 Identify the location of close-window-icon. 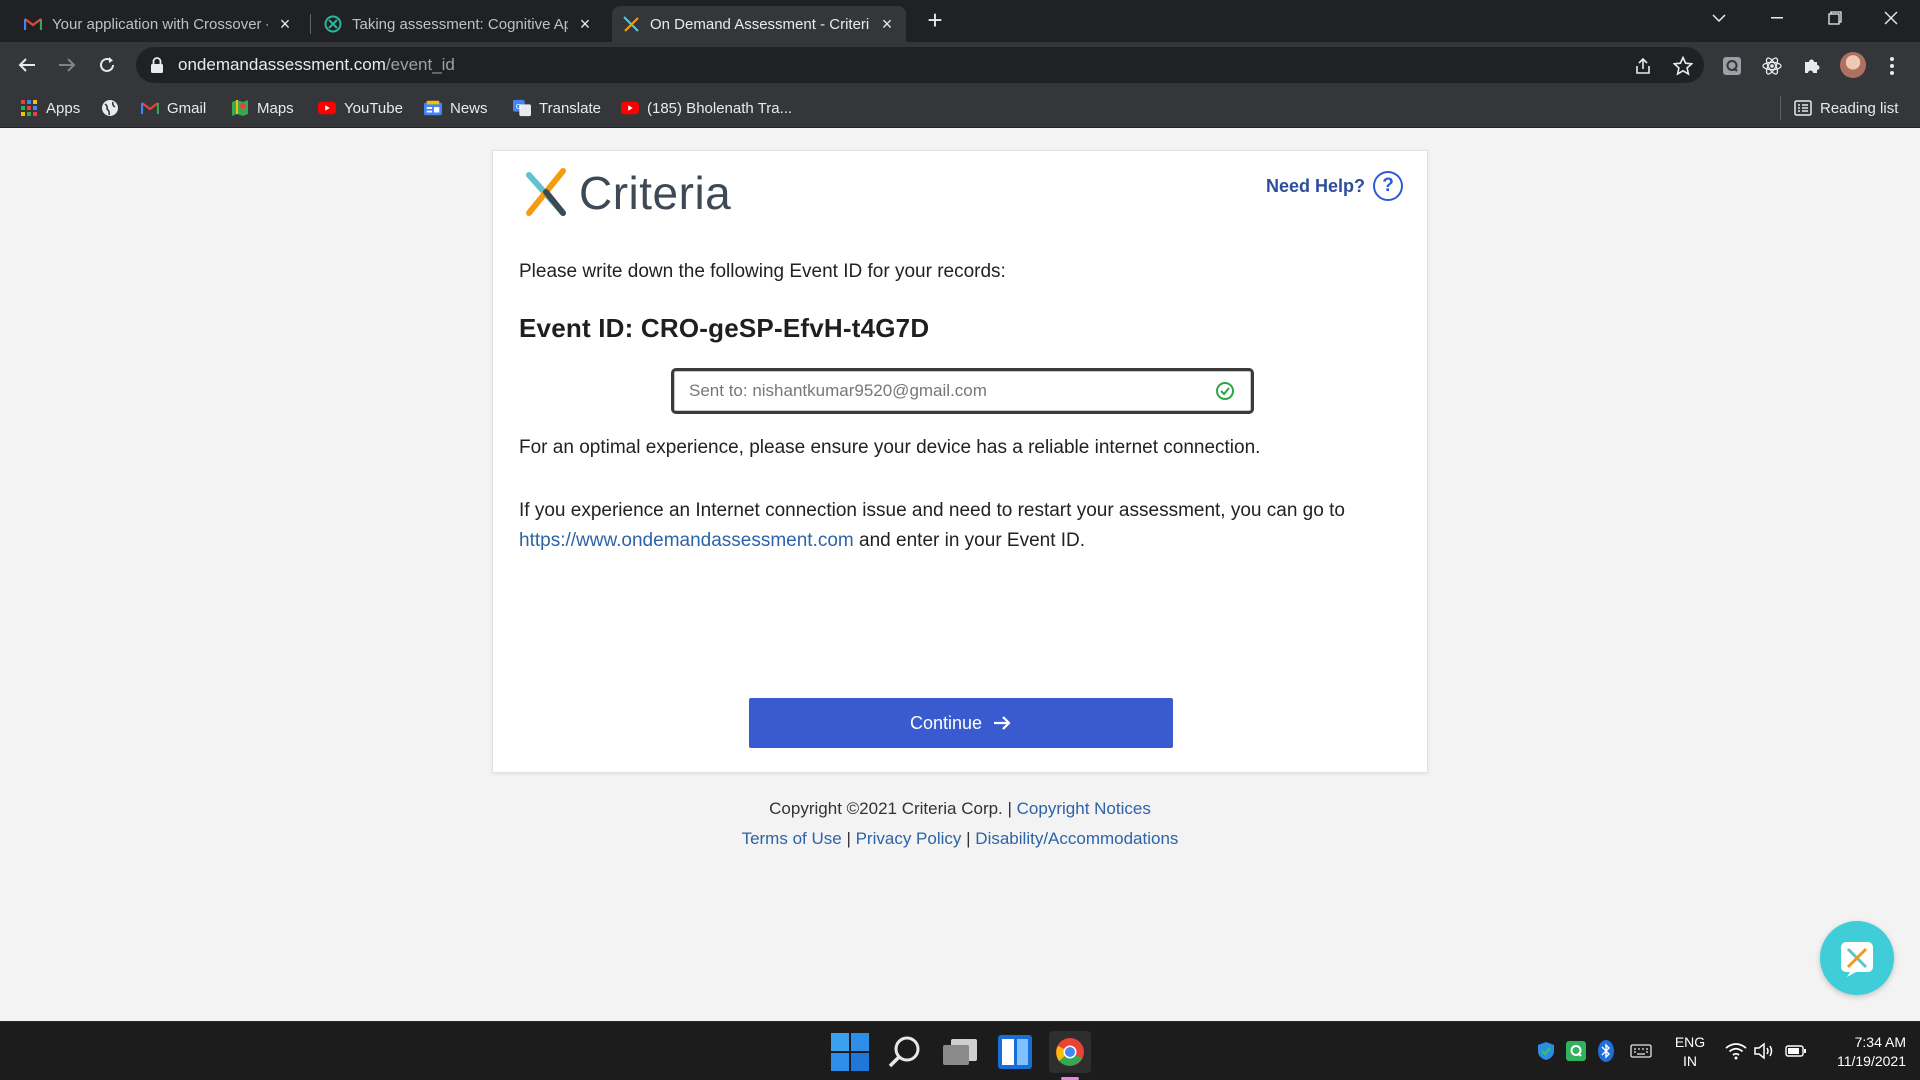
(1891, 18).